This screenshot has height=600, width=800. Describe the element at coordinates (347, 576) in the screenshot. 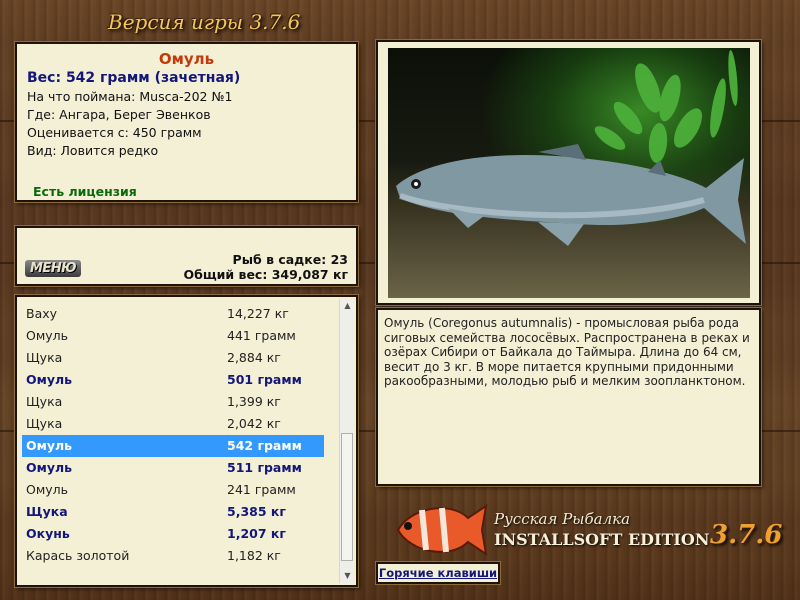

I see `scroll-down-icon: ▼` at that location.